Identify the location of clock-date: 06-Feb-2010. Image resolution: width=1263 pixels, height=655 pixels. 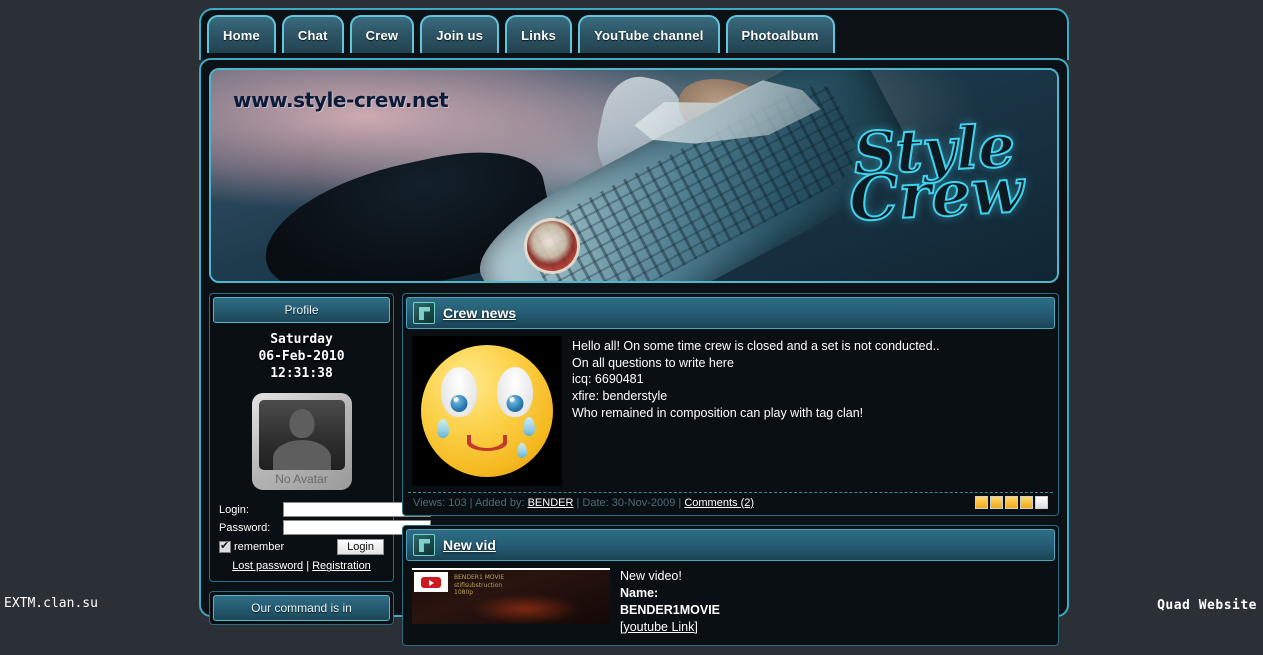
(301, 357).